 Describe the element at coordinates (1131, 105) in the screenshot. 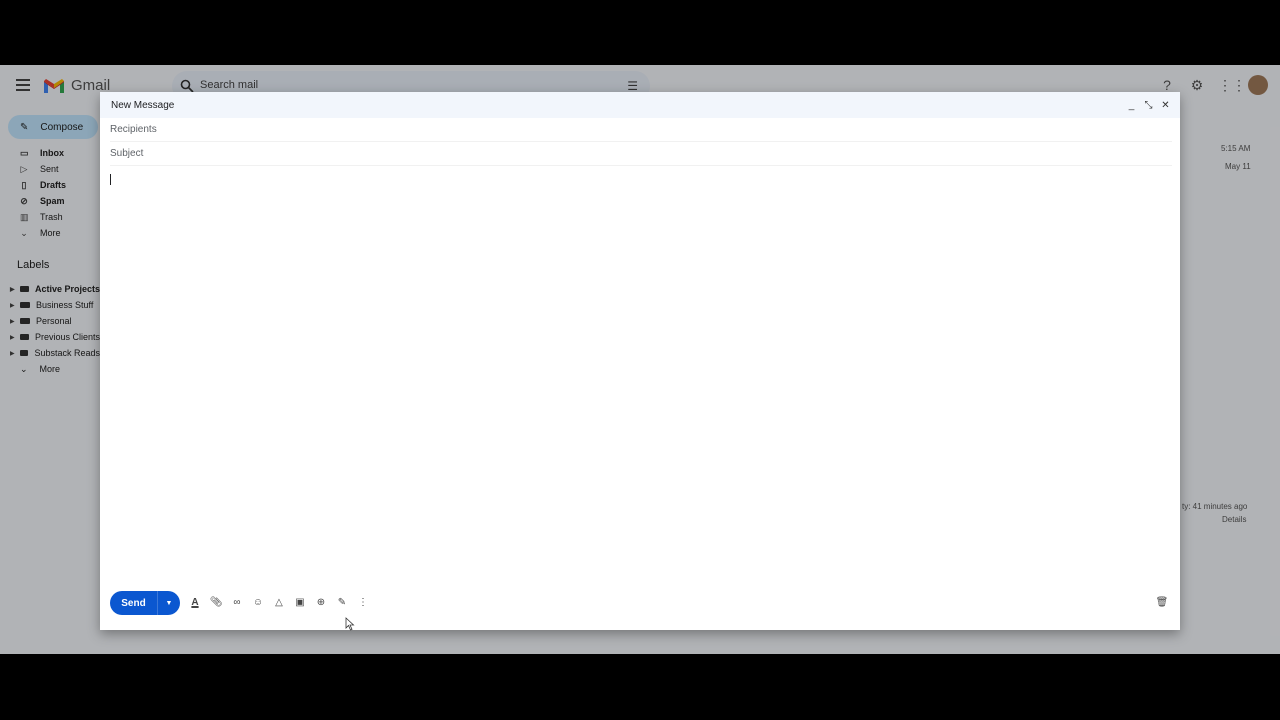

I see `minimize-icon: _` at that location.